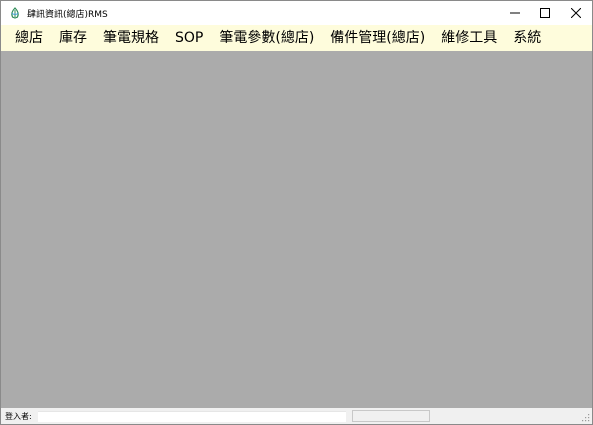 This screenshot has height=425, width=593. I want to click on menu-item-head-office: 總店, so click(29, 38).